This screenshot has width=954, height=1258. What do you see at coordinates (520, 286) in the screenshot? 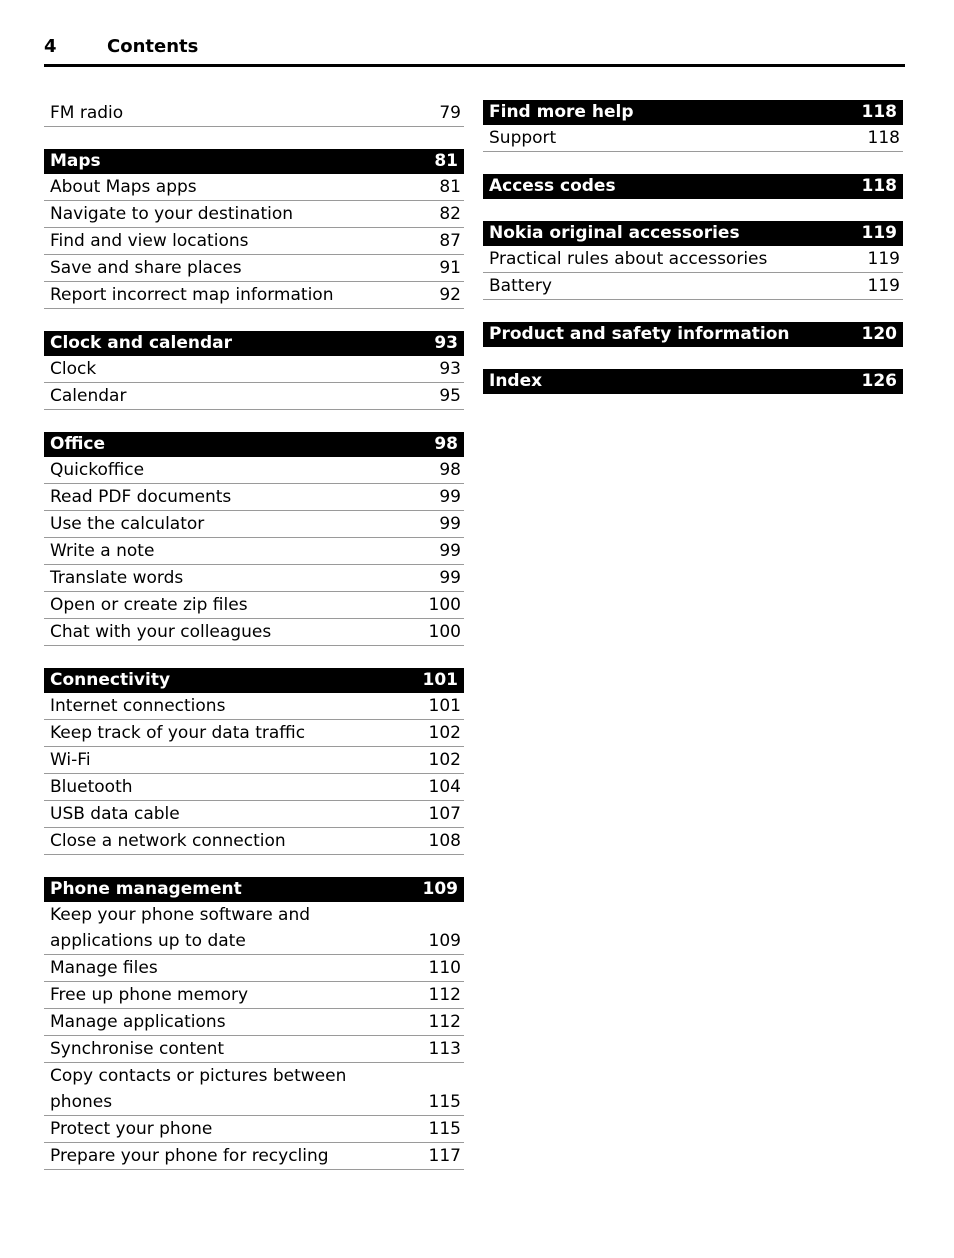
I see `toc-entry-label: Battery` at bounding box center [520, 286].